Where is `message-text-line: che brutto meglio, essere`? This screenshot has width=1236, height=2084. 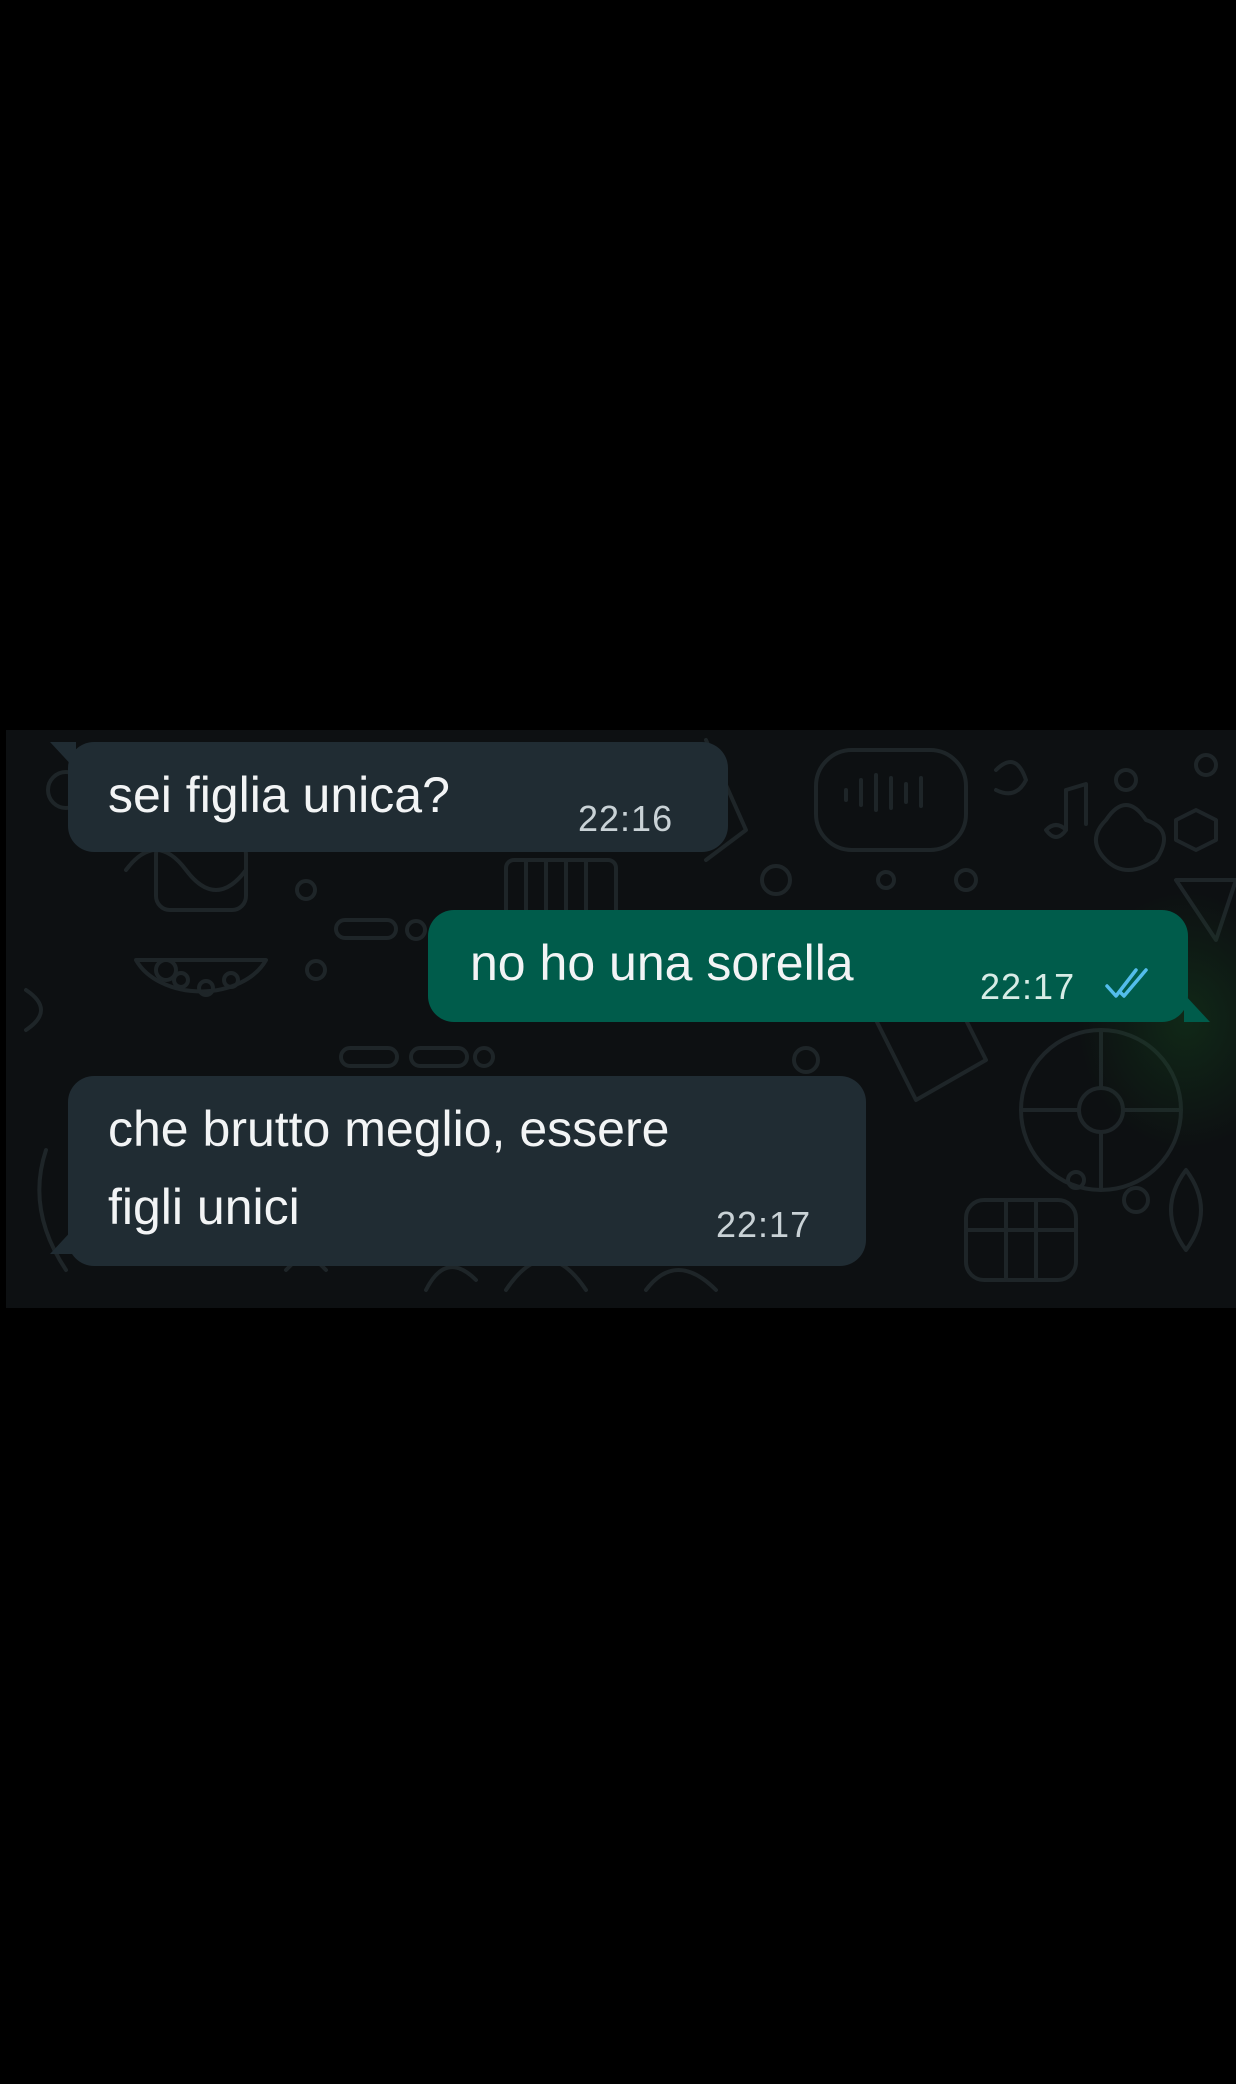
message-text-line: che brutto meglio, essere is located at coordinates (389, 1129).